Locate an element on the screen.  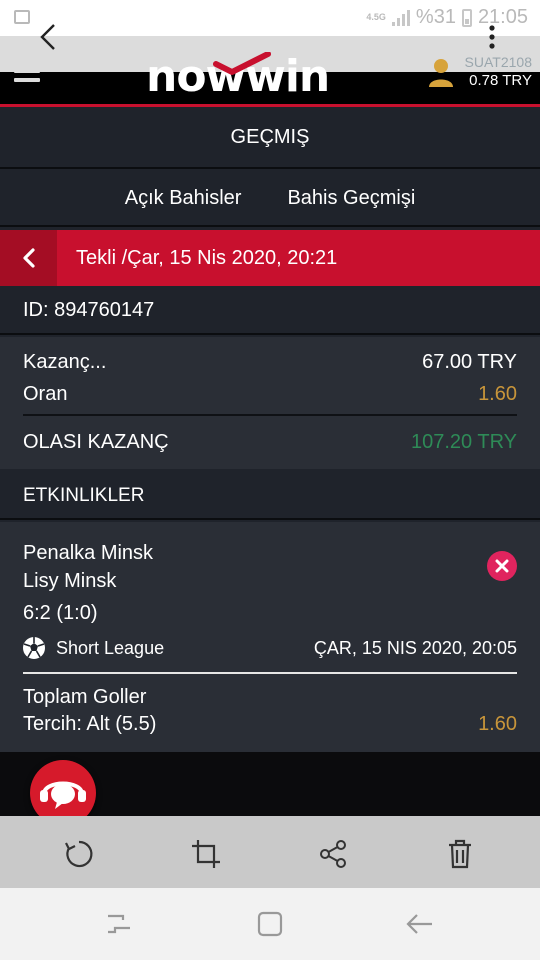
odds-value: 1.60 is located at coordinates (497, 394).